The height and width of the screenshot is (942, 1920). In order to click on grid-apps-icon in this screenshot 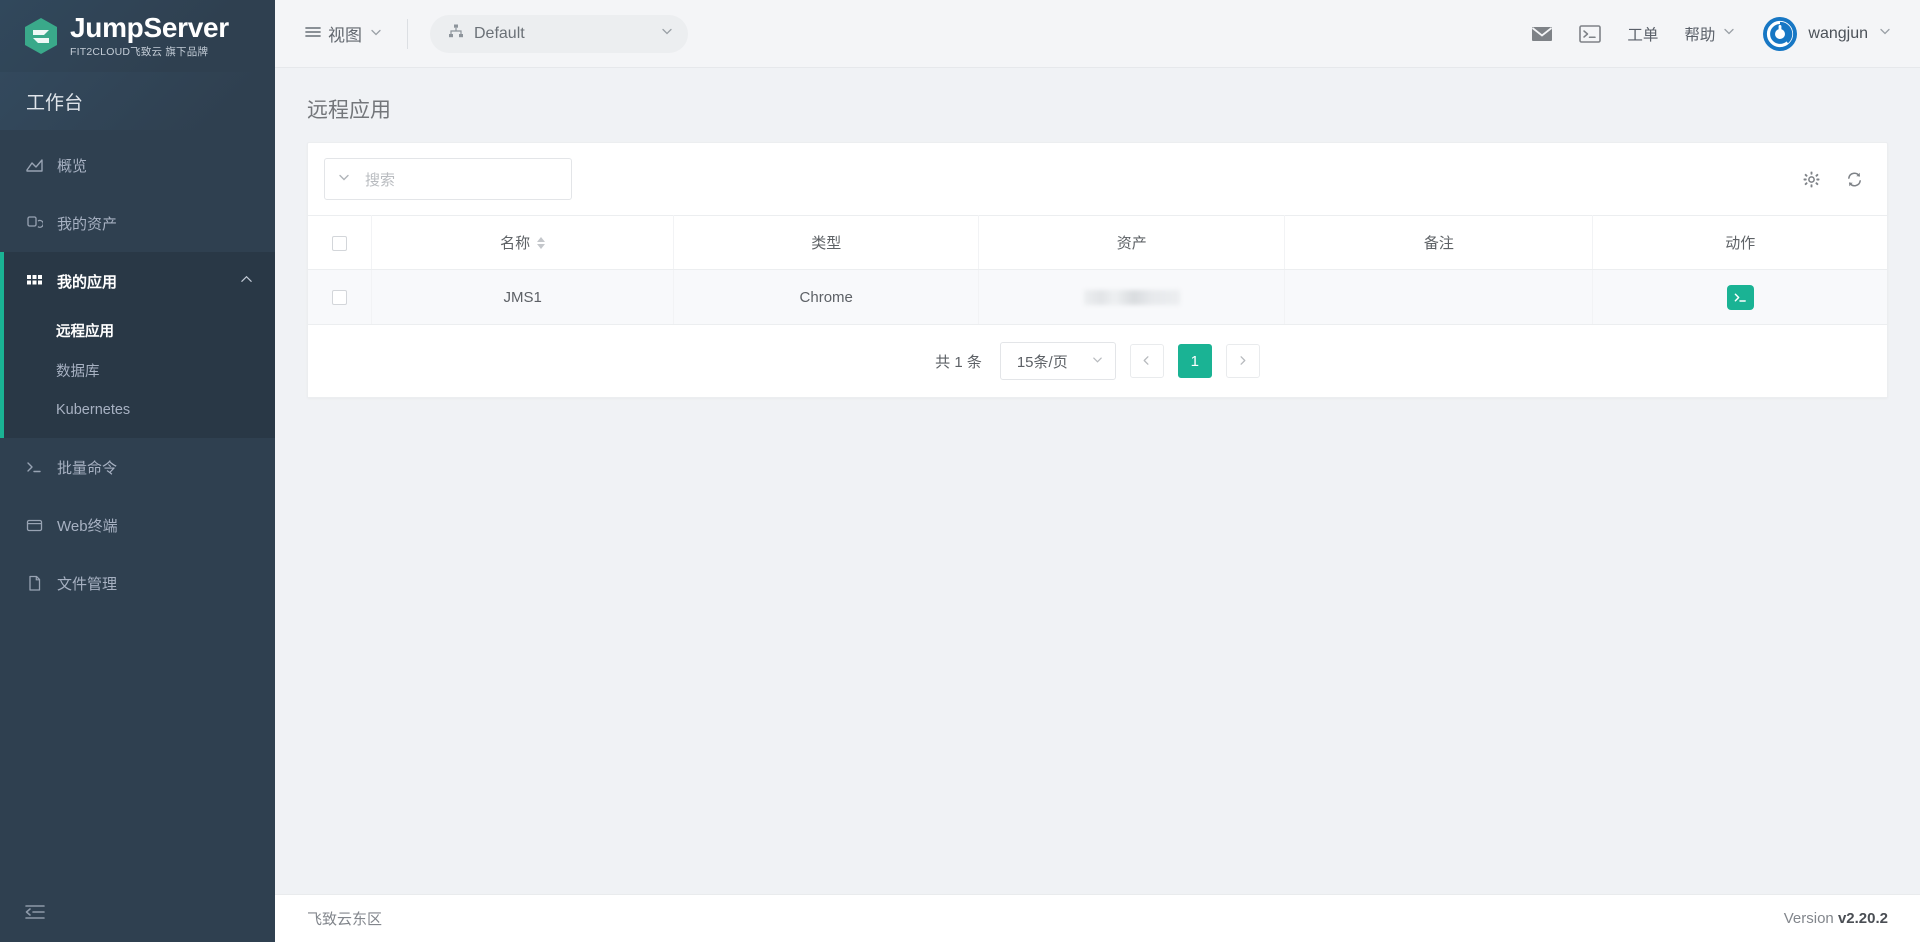, I will do `click(34, 281)`.